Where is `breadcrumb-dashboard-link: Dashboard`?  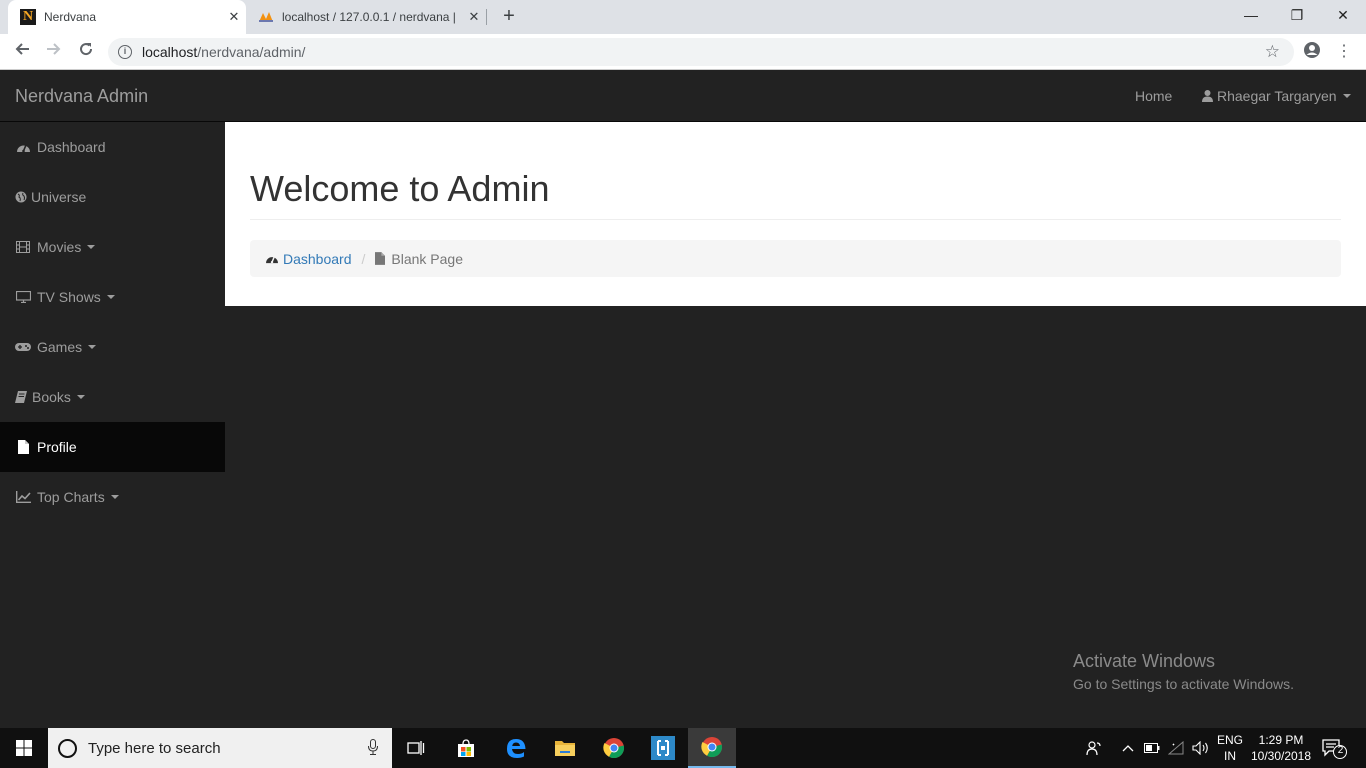 breadcrumb-dashboard-link: Dashboard is located at coordinates (308, 259).